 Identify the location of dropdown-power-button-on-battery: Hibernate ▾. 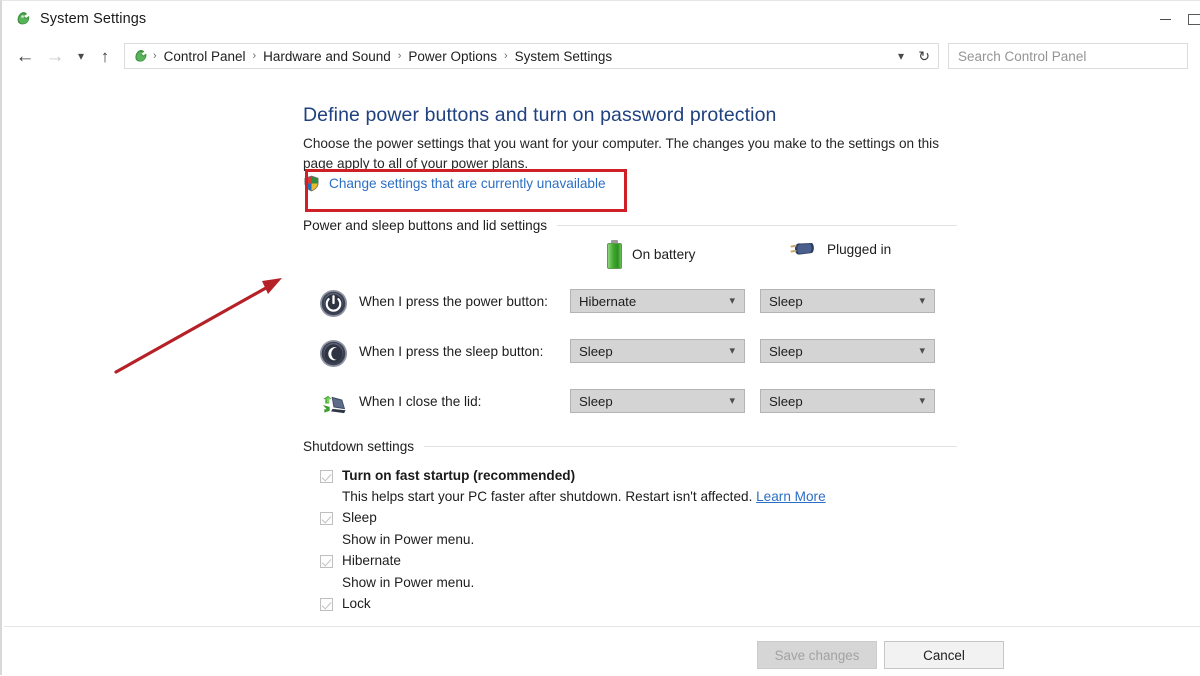
(657, 301).